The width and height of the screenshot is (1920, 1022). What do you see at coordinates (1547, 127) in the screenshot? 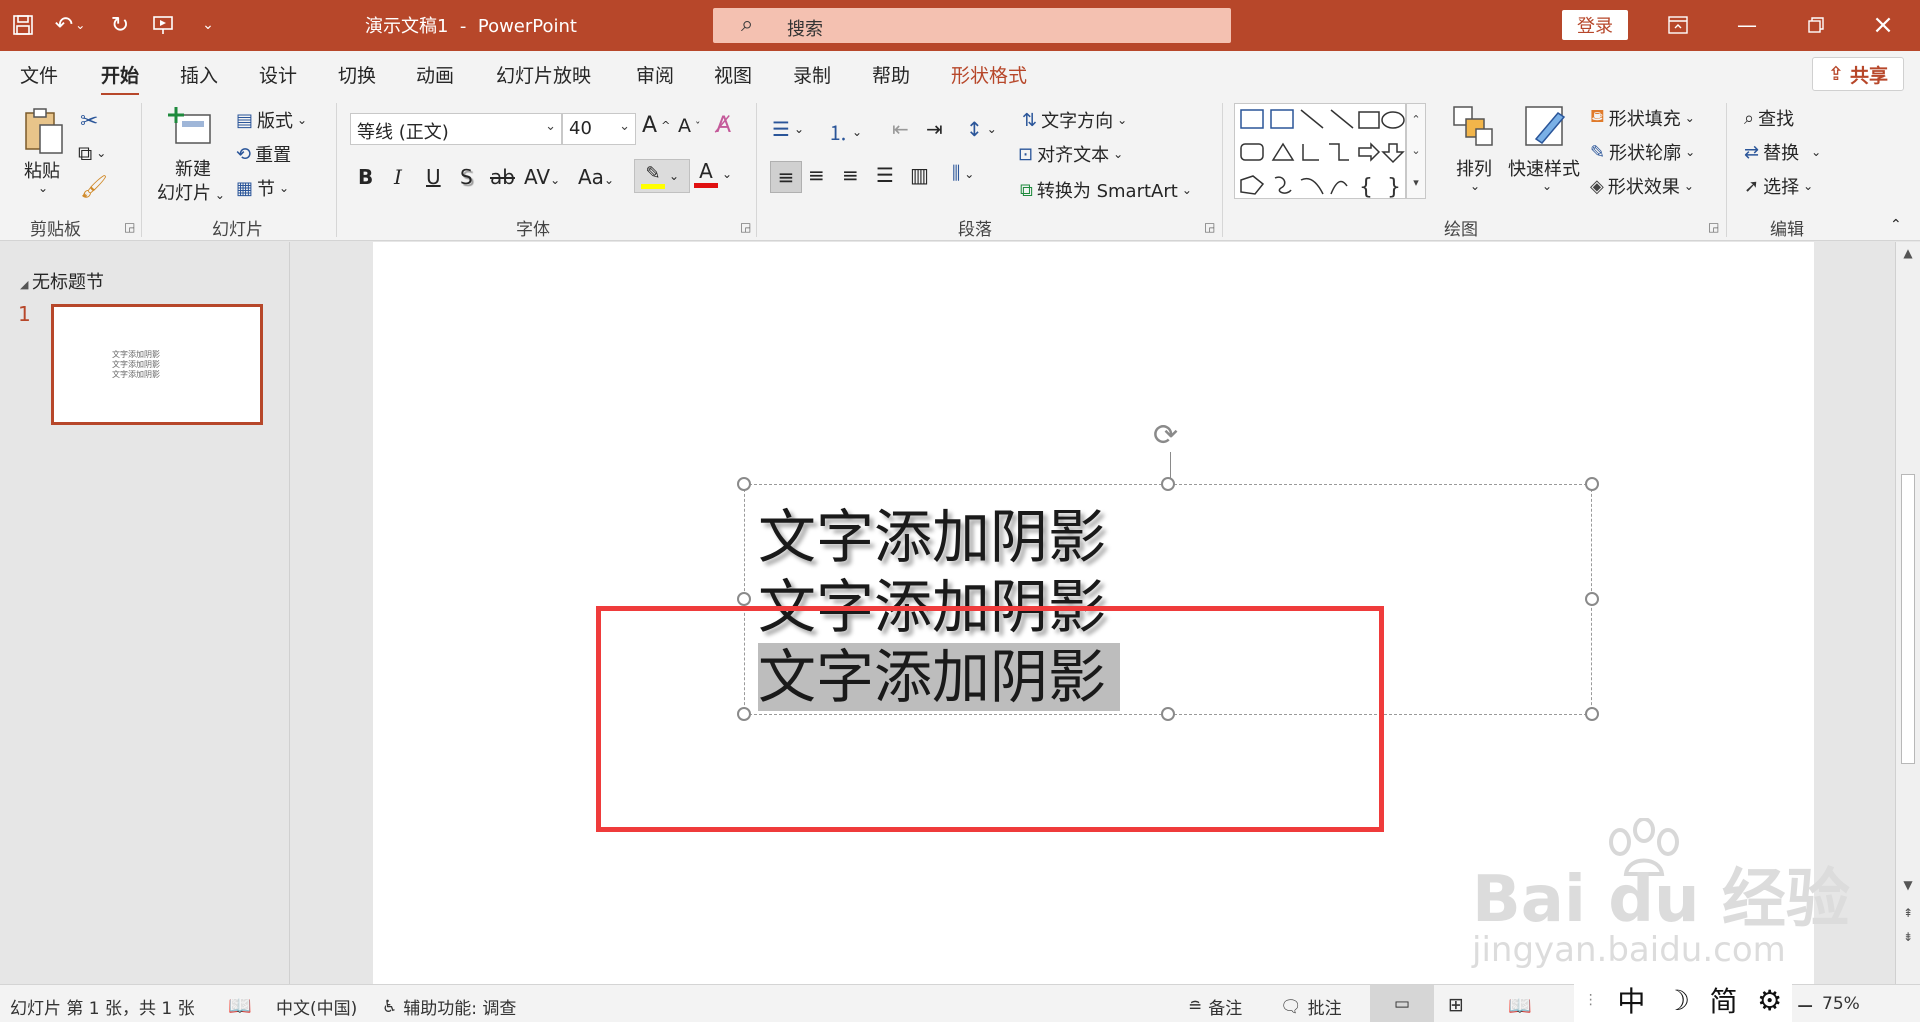
I see `quick-styles-button` at bounding box center [1547, 127].